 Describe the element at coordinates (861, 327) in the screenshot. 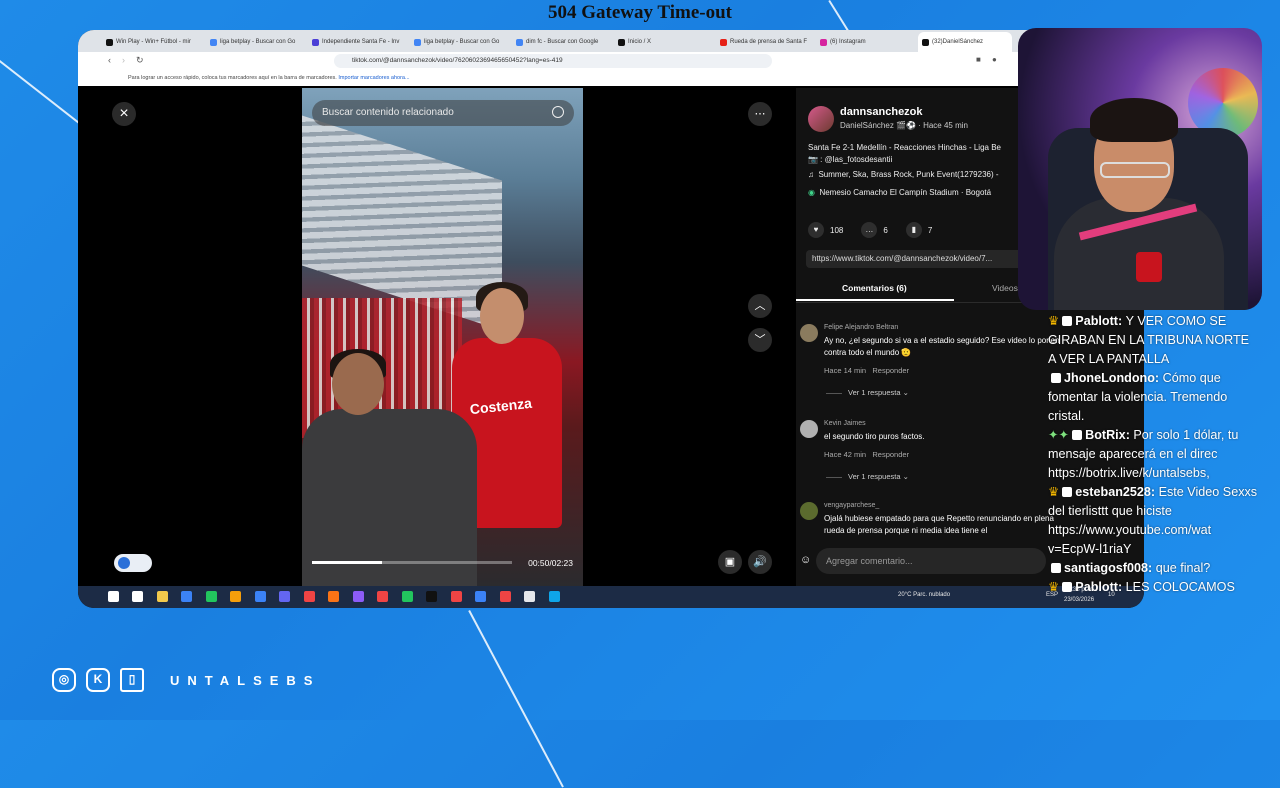

I see `comment-author: Felipe Alejandro Beltran` at that location.